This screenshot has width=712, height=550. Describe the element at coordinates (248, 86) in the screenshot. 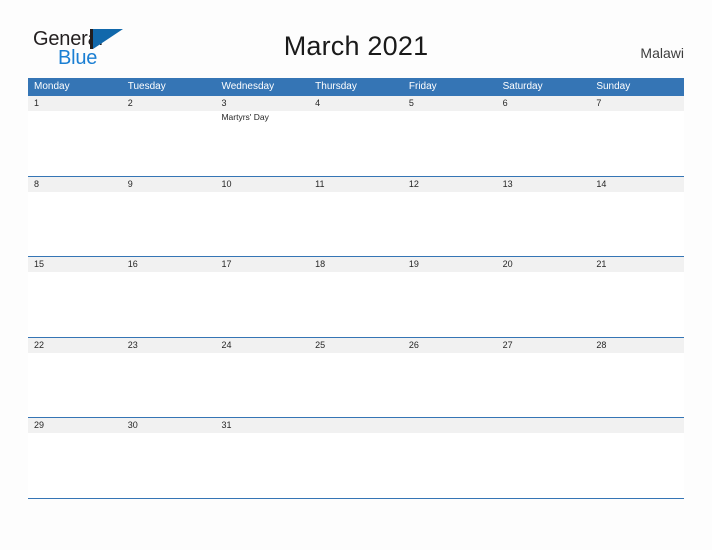

I see `weekday-header-wednesday: Wednesday` at that location.